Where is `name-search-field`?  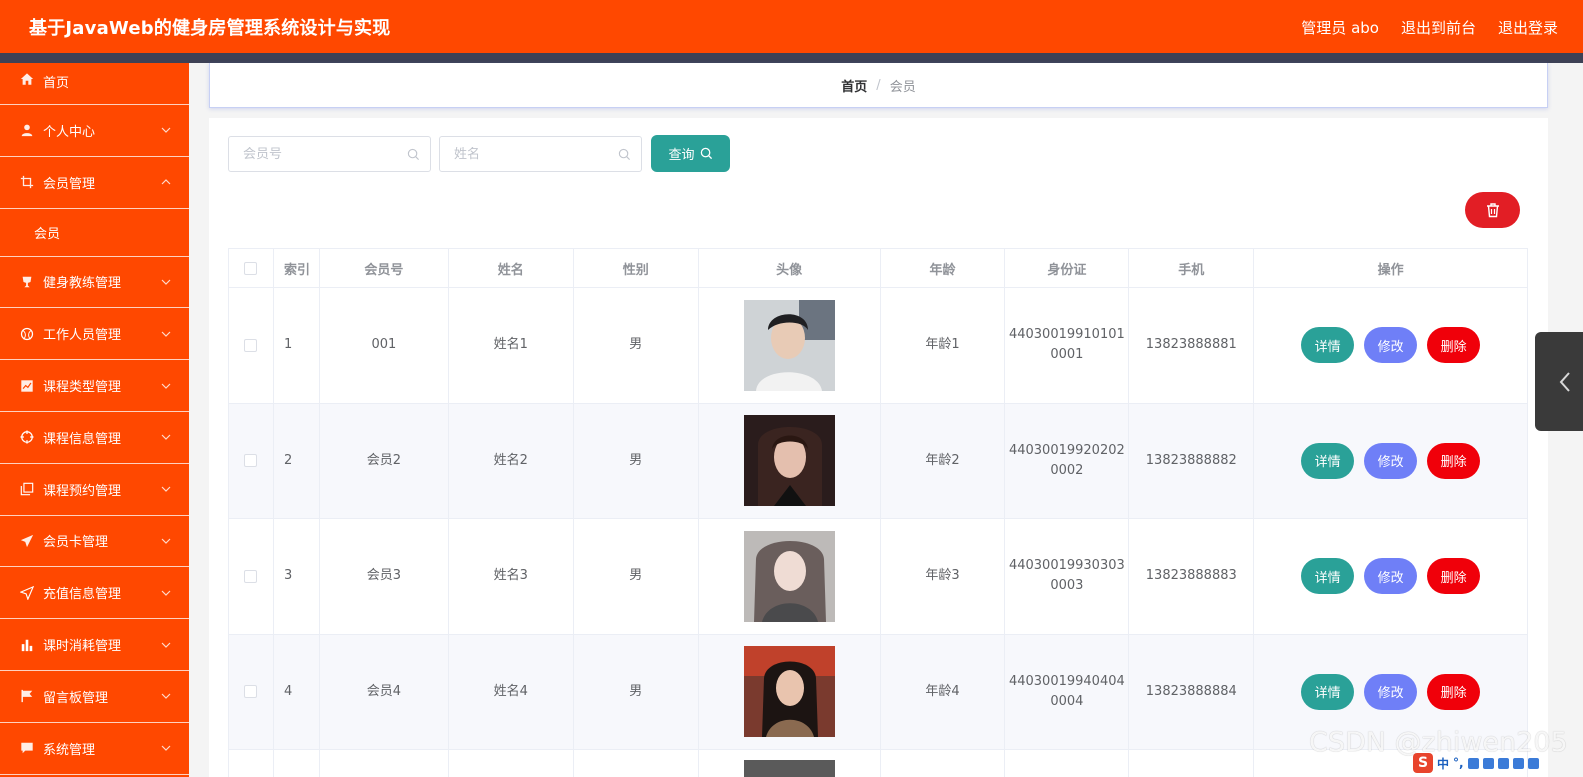 name-search-field is located at coordinates (540, 154).